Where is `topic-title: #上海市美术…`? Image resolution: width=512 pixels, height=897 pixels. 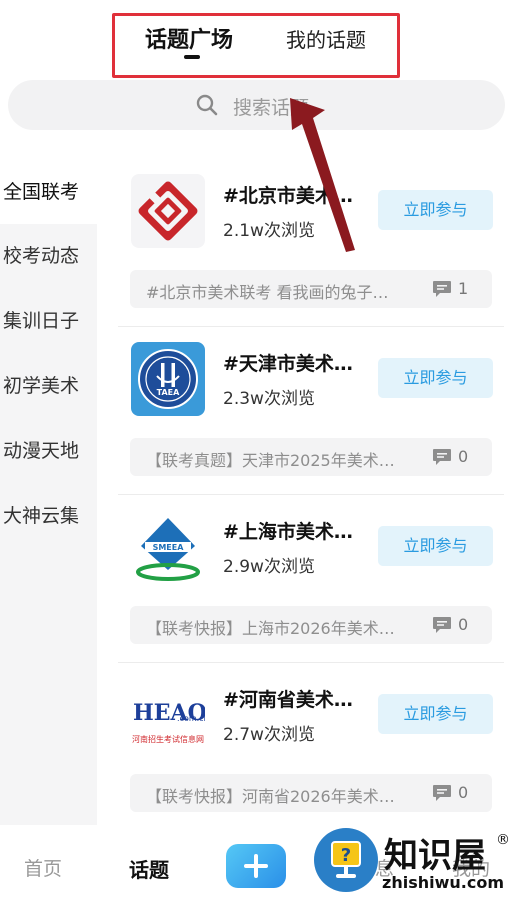
topic-title: #上海市美术… is located at coordinates (288, 532).